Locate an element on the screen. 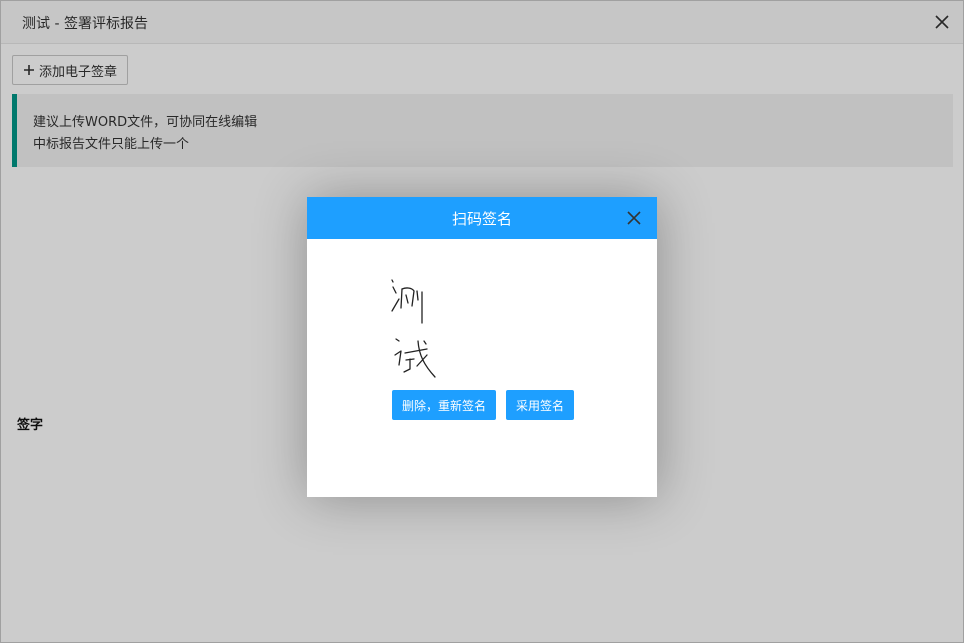 The height and width of the screenshot is (643, 964). redo-signature-button: 删除，重新签名 is located at coordinates (444, 405).